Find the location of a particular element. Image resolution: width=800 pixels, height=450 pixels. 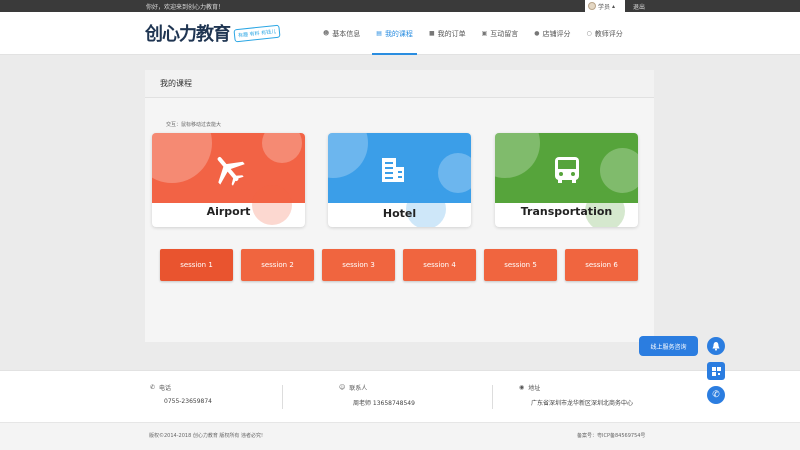

teacher-icon: ○ is located at coordinates (589, 33).